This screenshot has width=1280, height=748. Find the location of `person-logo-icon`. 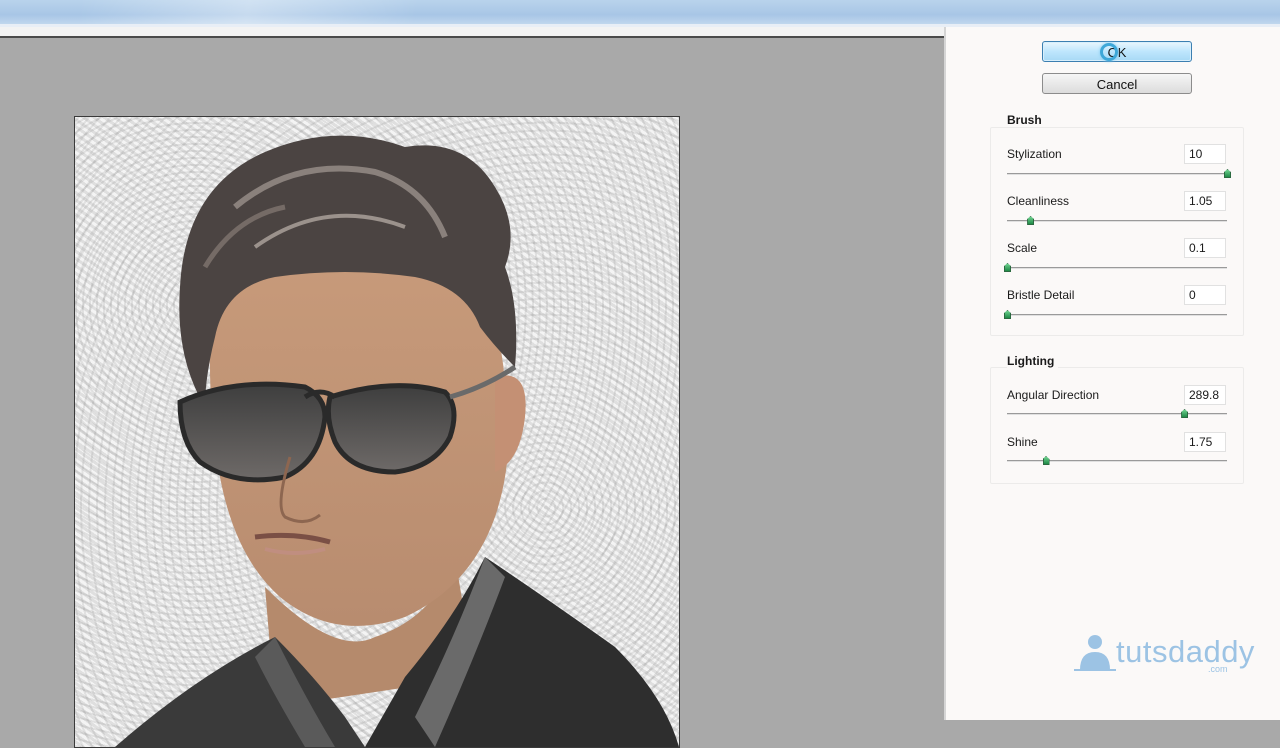

person-logo-icon is located at coordinates (1095, 653).